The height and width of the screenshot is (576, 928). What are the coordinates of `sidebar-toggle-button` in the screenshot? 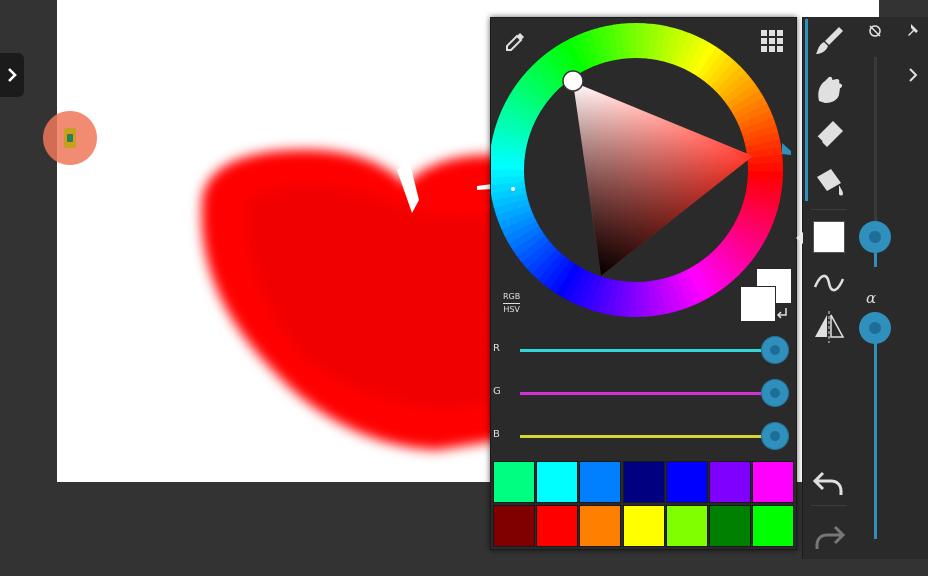 It's located at (12, 75).